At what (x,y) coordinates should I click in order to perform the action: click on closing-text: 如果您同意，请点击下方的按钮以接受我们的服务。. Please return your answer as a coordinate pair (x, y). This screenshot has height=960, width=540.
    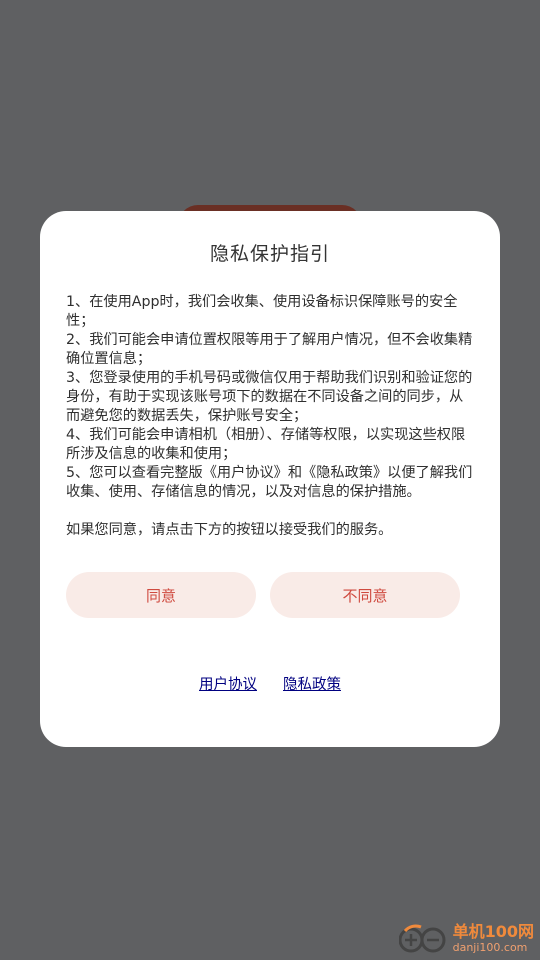
    Looking at the image, I should click on (229, 530).